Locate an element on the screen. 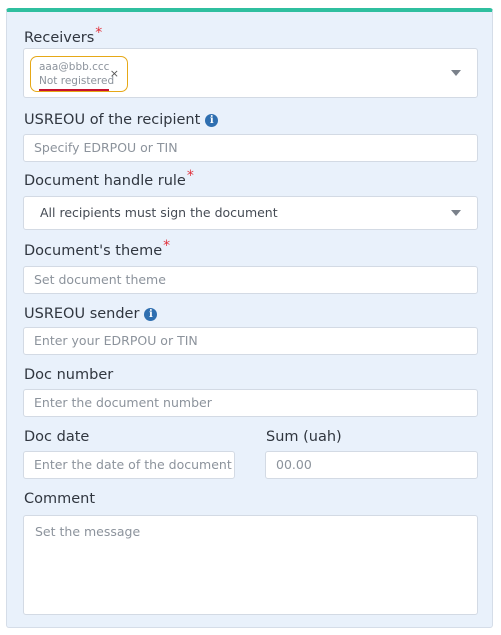 The image size is (501, 635). doc-number-input: Enter the document number is located at coordinates (250, 403).